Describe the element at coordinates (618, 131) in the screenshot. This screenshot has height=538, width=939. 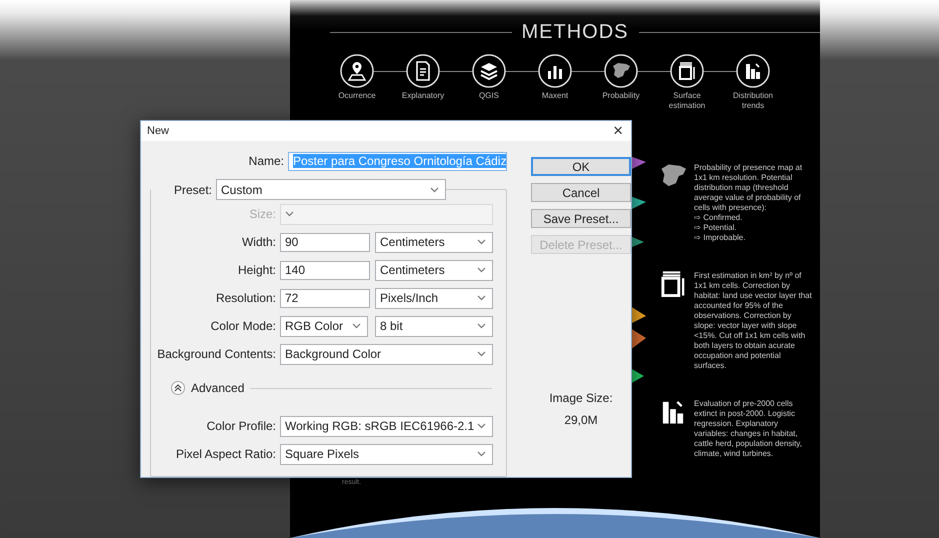
I see `close-button: ×` at that location.